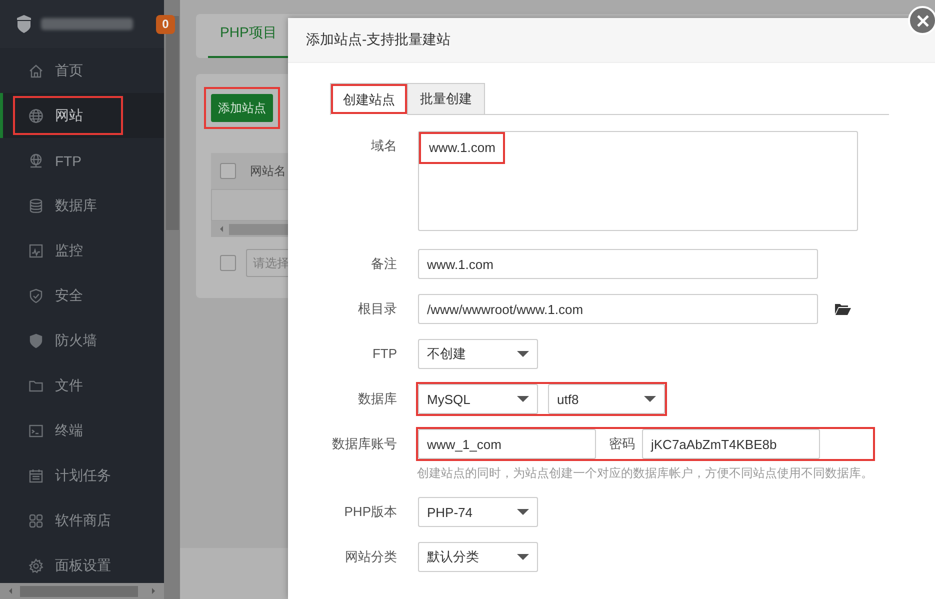  I want to click on database-icon, so click(36, 206).